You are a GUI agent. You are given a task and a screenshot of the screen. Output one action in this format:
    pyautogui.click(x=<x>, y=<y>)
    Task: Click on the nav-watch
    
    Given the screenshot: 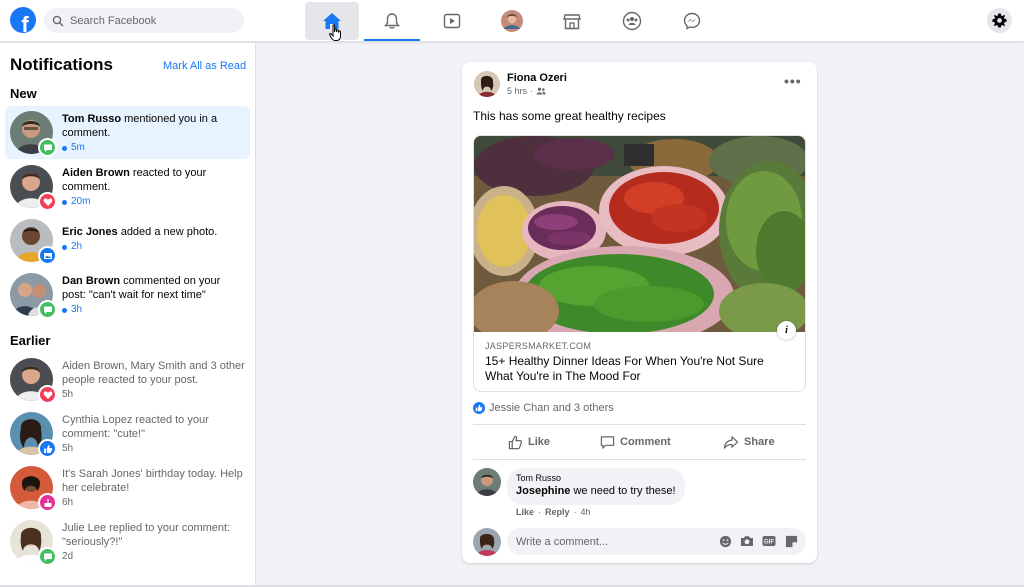 What is the action you would take?
    pyautogui.click(x=452, y=21)
    